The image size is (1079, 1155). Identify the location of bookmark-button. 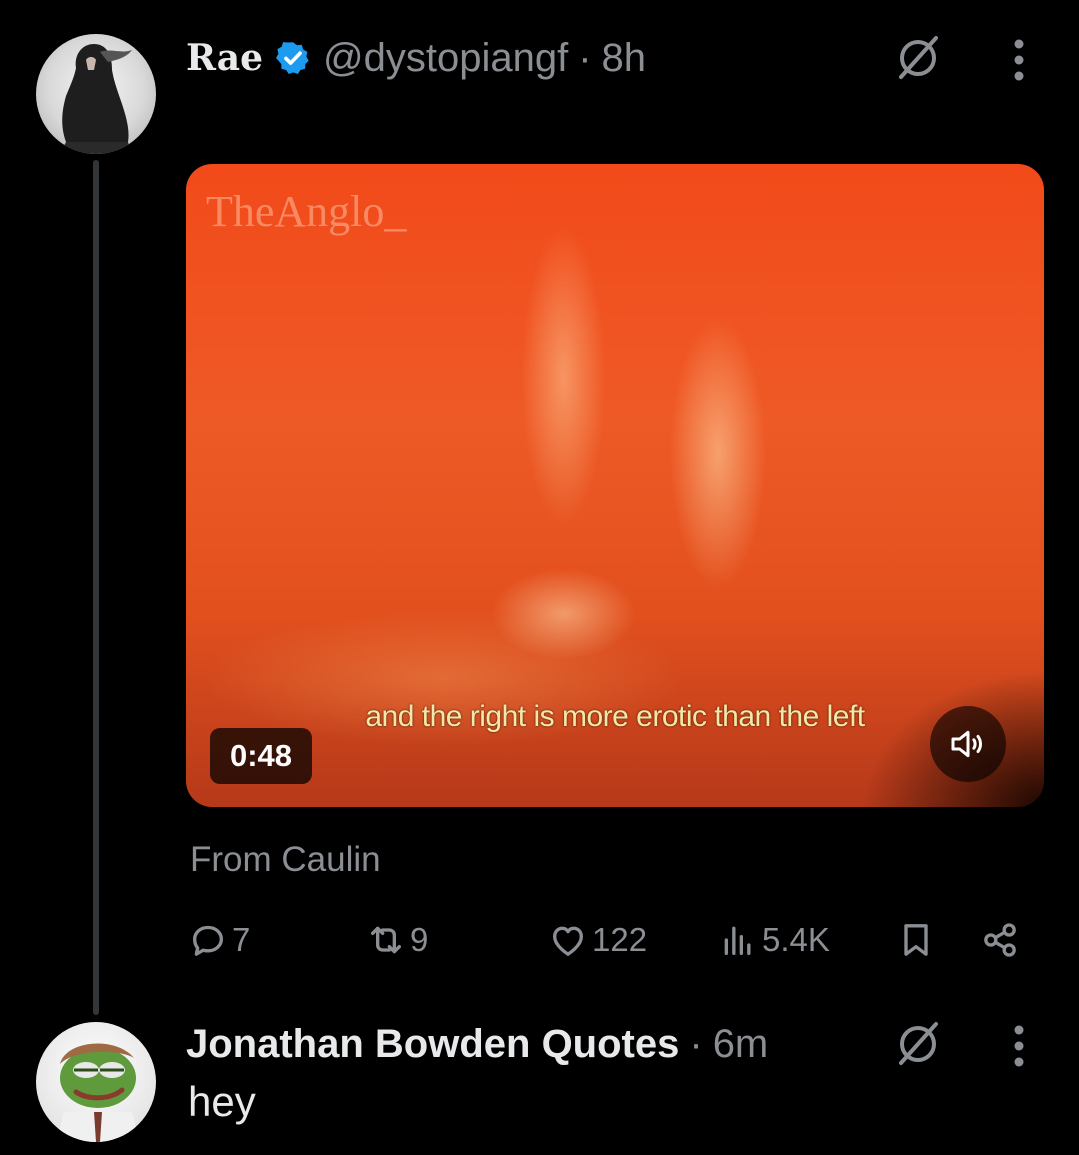
(916, 940).